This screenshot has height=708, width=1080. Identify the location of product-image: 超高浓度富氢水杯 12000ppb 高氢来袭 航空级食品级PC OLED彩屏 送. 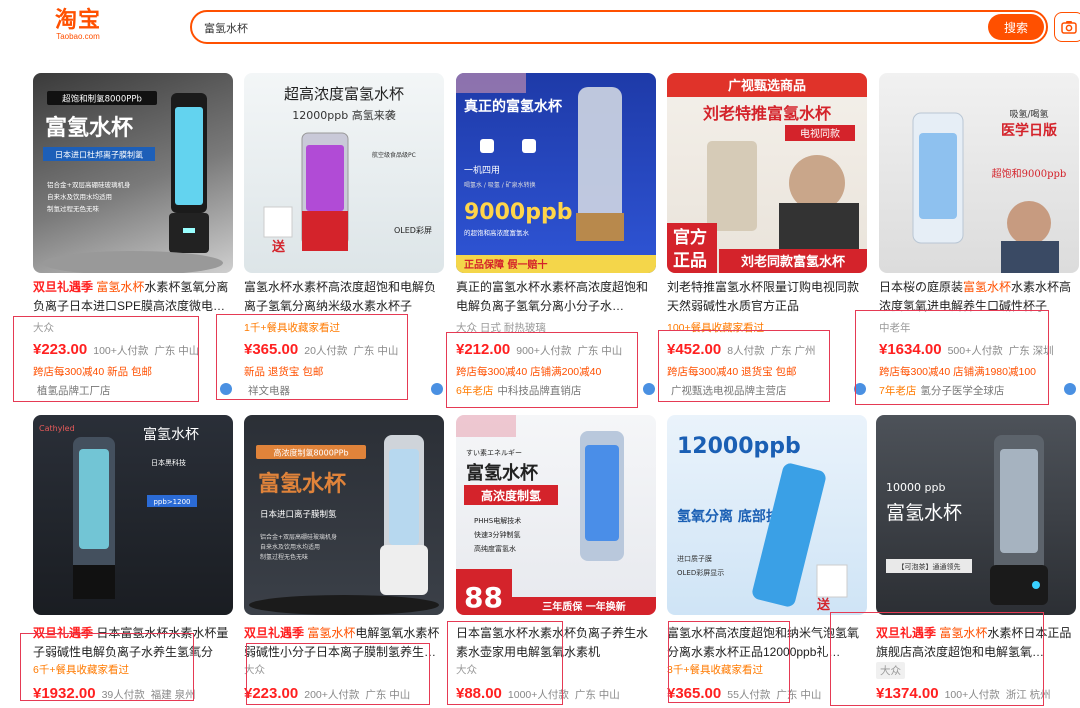
(344, 173).